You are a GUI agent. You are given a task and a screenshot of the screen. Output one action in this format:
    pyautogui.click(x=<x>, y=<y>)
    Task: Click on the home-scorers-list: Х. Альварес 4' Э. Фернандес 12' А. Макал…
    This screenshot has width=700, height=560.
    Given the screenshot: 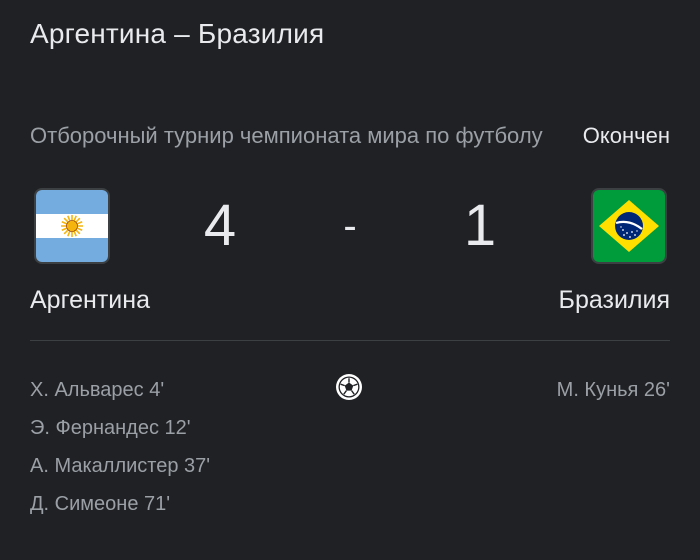 What is the action you would take?
    pyautogui.click(x=120, y=447)
    